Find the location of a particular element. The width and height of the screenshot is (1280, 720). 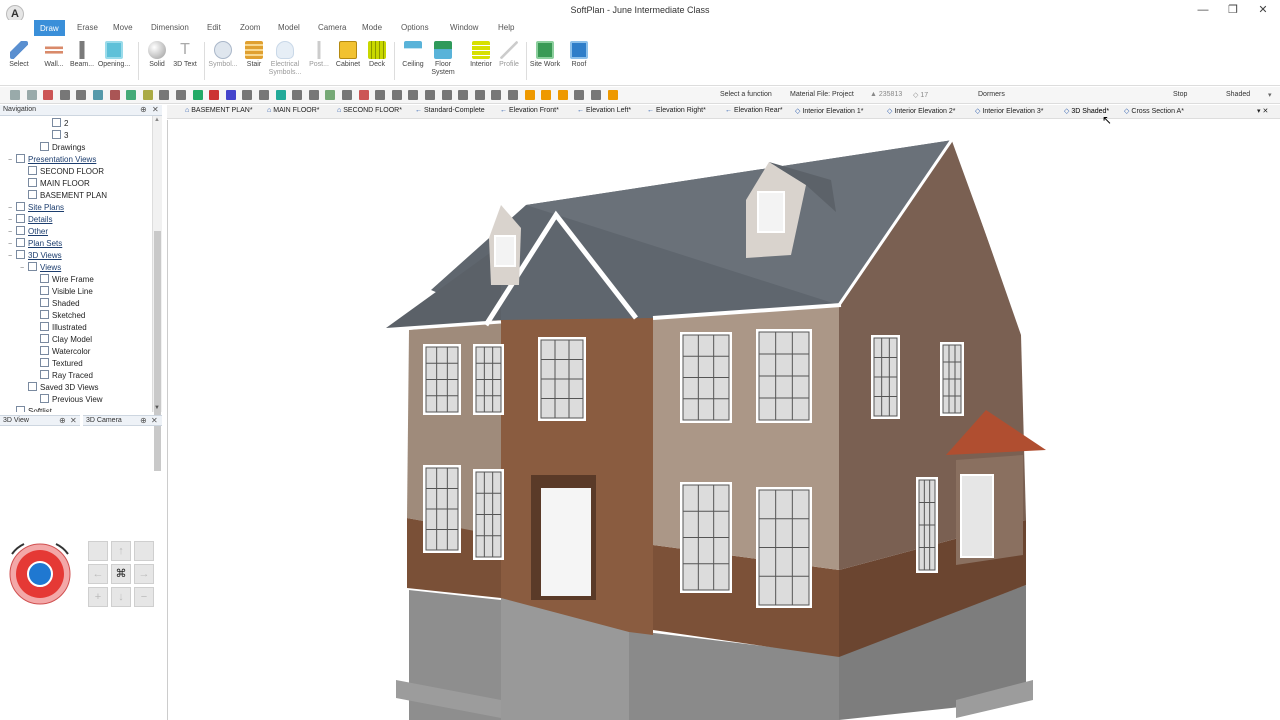

tree-item: − Details is located at coordinates (30, 220).